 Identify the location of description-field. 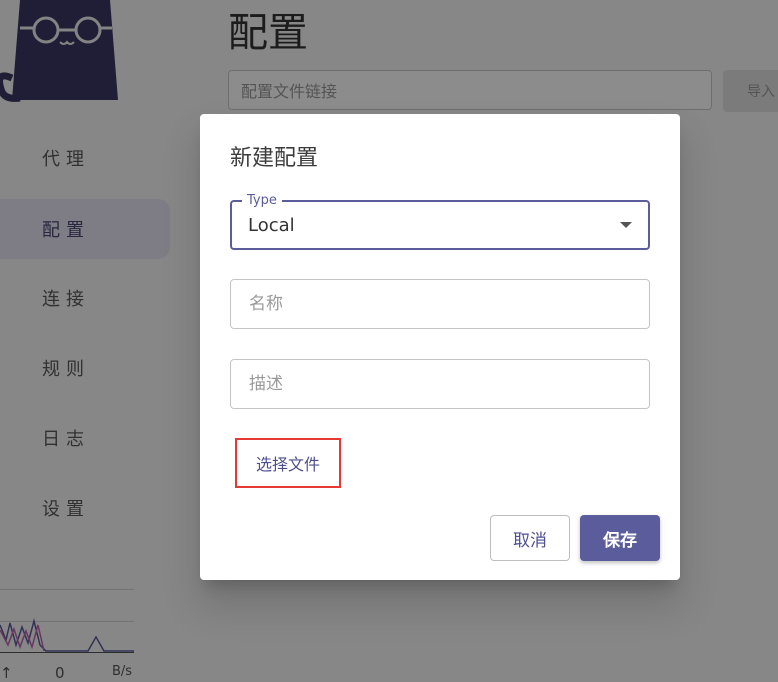
(440, 384).